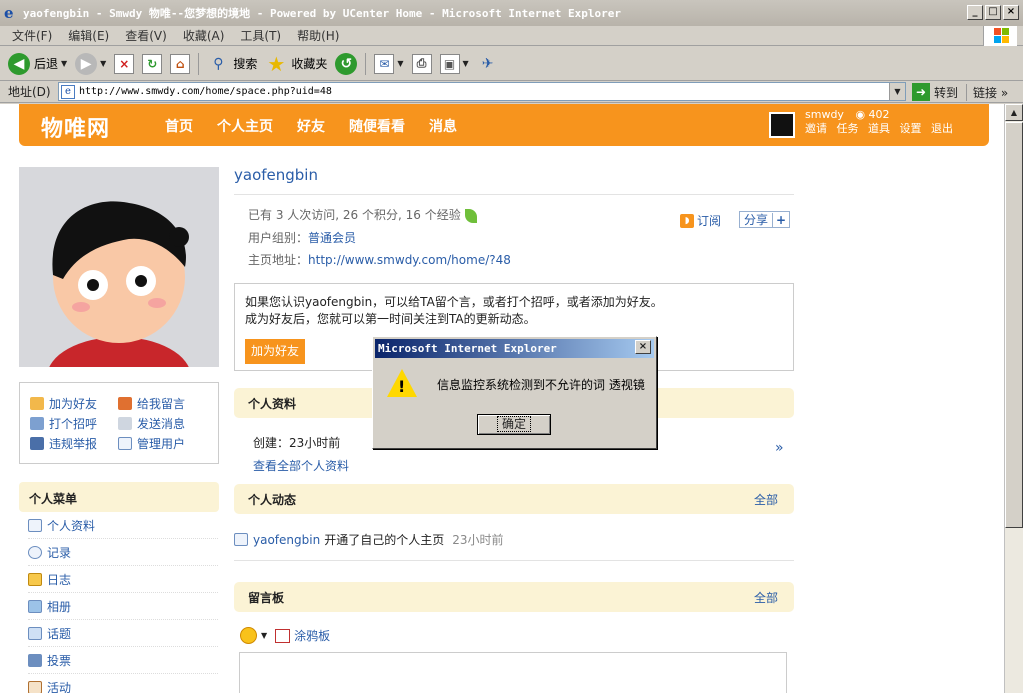 The height and width of the screenshot is (693, 1023). Describe the element at coordinates (286, 540) in the screenshot. I see `feed-user-link: yaofengbin` at that location.